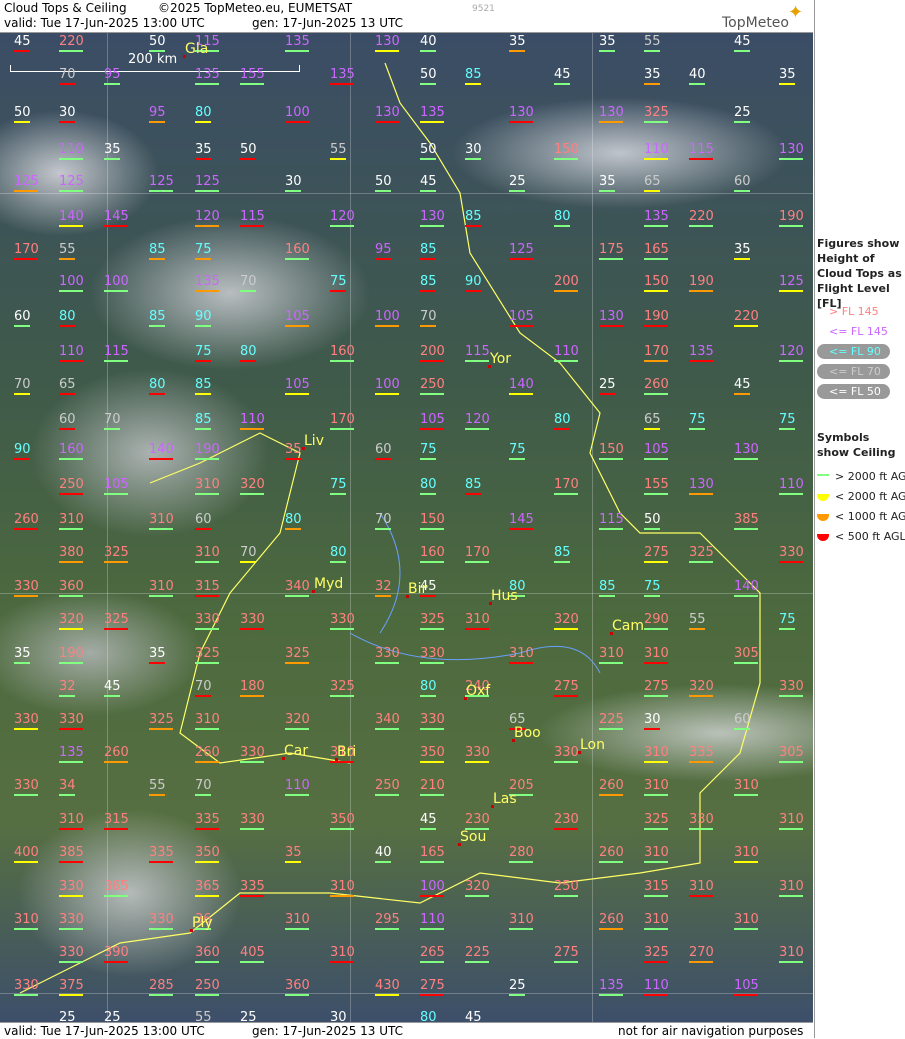 The image size is (905, 1039). Describe the element at coordinates (562, 216) in the screenshot. I see `cloud-top-label: 80` at that location.